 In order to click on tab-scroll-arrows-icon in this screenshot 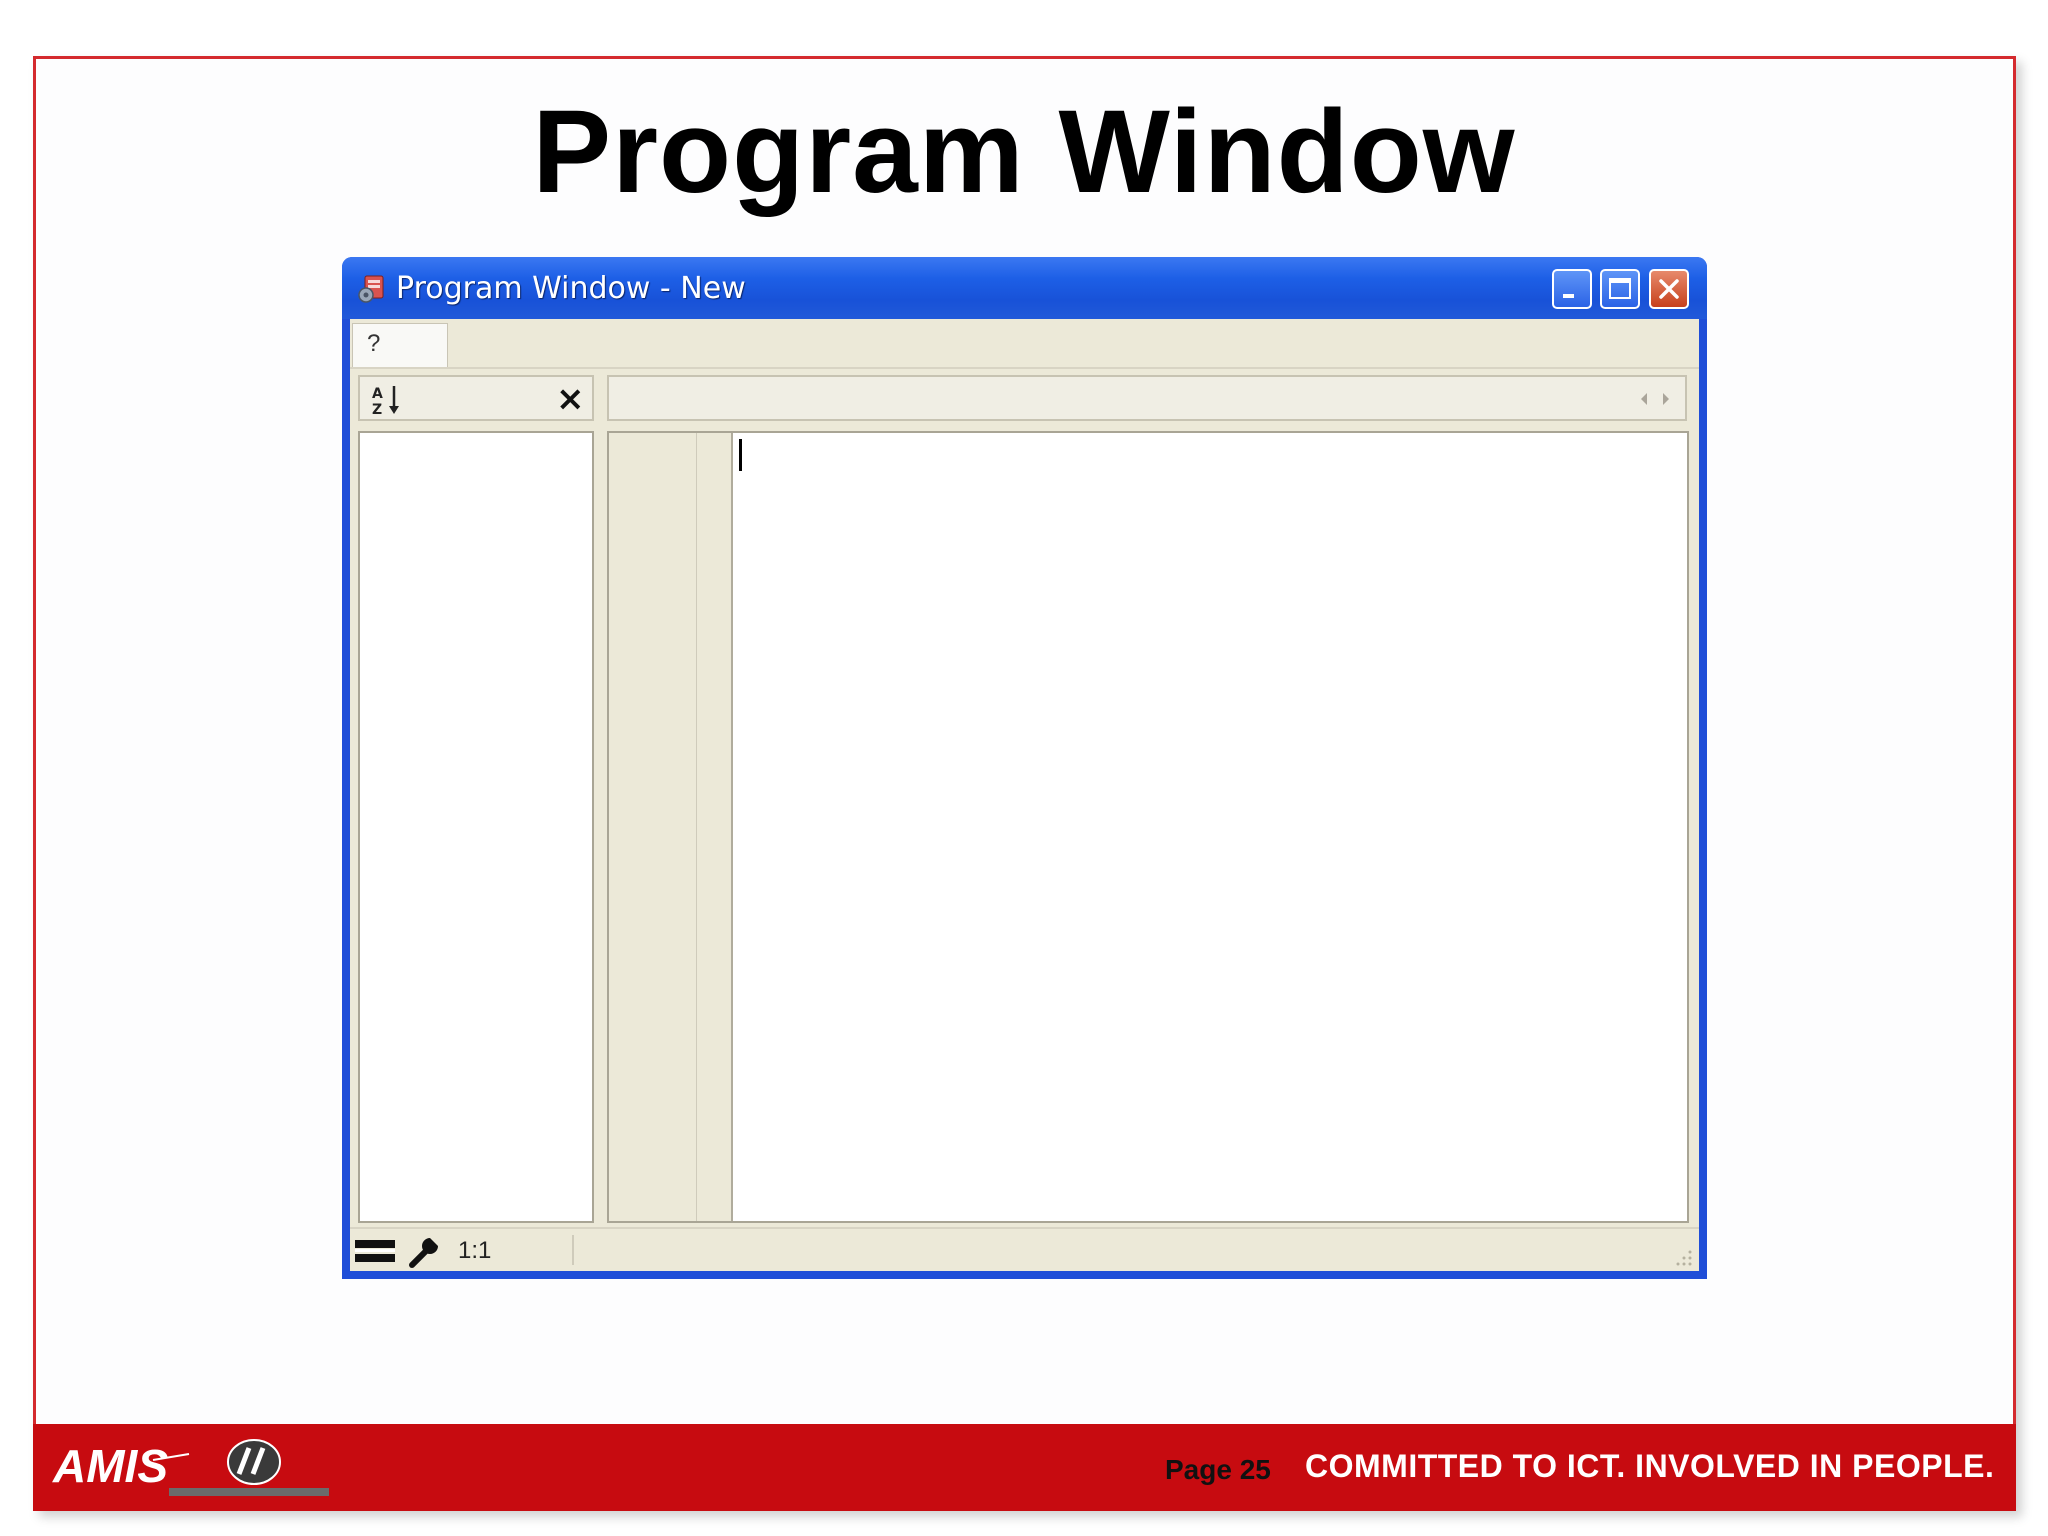, I will do `click(1655, 399)`.